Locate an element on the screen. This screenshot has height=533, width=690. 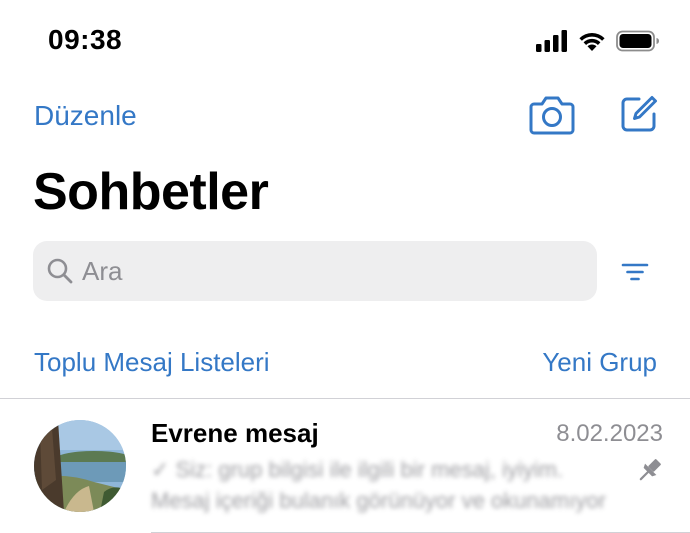
filter-button is located at coordinates (635, 274).